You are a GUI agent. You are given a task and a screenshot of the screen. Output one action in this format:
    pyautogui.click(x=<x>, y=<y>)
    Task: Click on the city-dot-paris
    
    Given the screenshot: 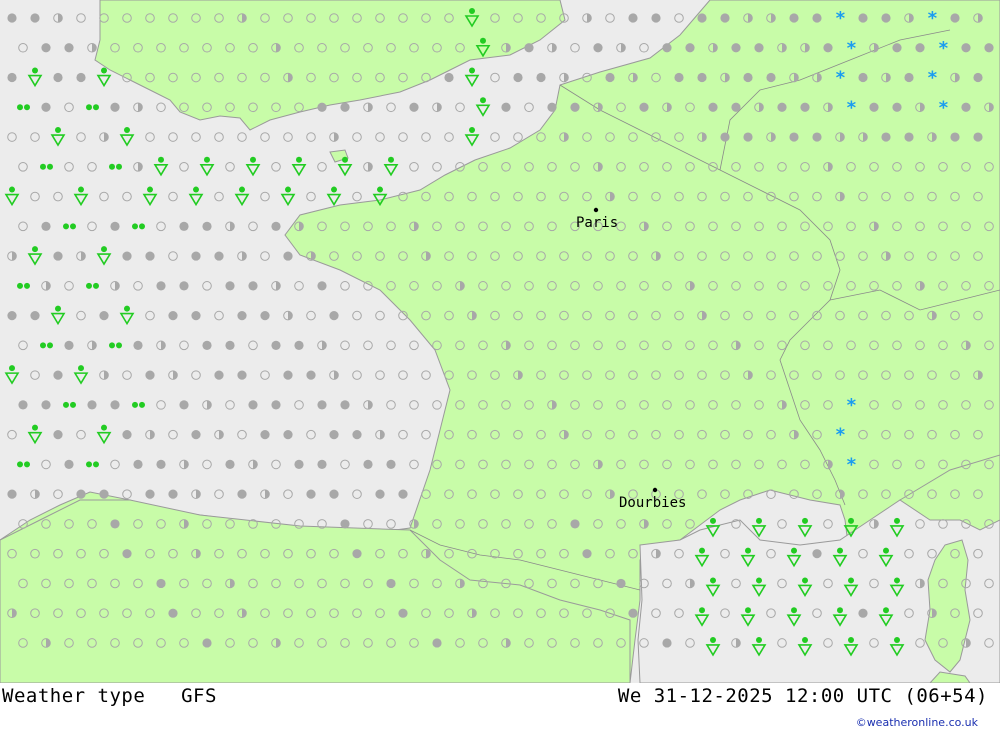 What is the action you would take?
    pyautogui.click(x=596, y=210)
    